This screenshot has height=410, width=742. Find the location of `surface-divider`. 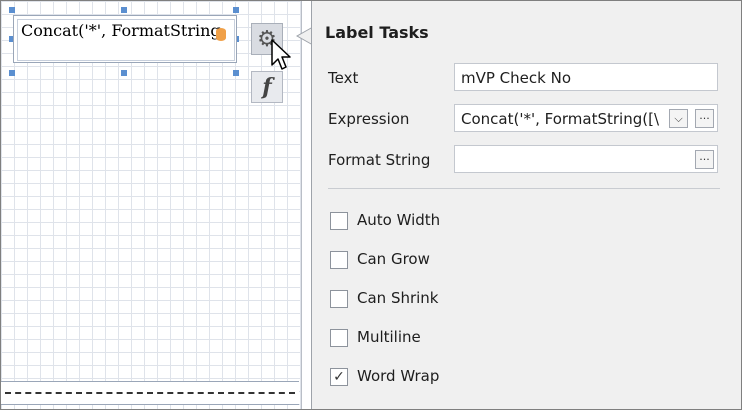

surface-divider is located at coordinates (301, 205).